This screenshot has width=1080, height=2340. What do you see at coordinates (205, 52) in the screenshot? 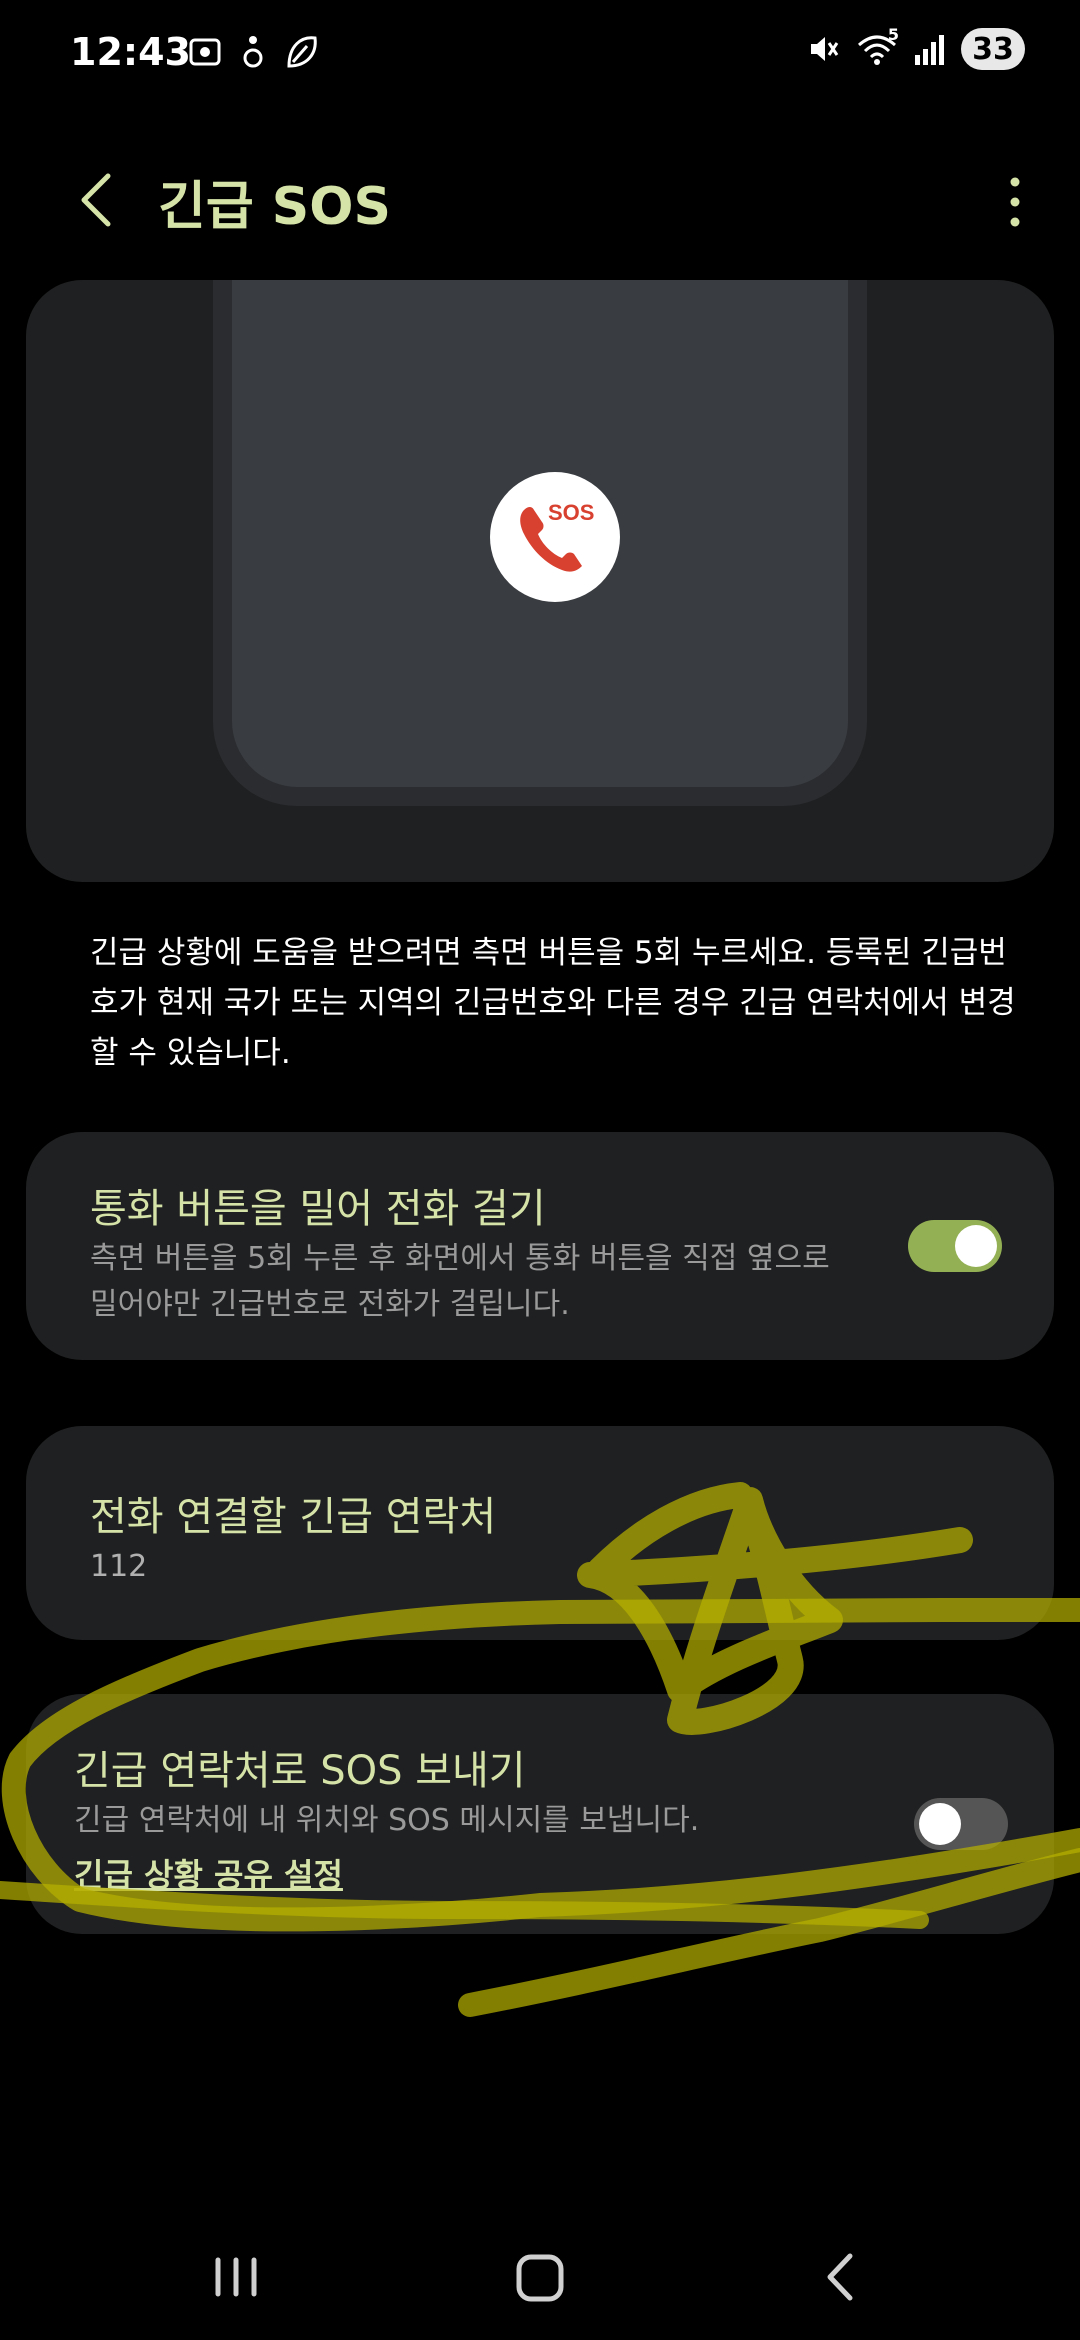
I see `screenshot-icon` at bounding box center [205, 52].